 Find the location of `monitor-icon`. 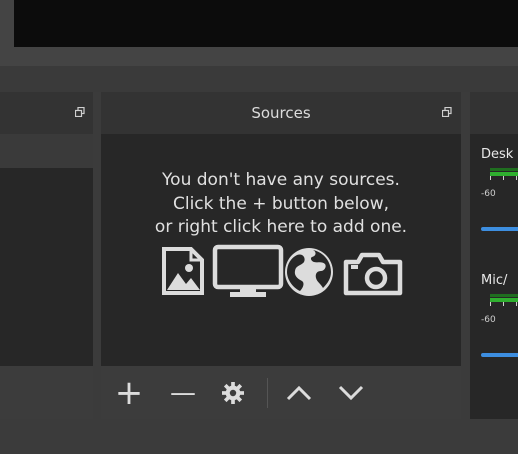

monitor-icon is located at coordinates (248, 270).